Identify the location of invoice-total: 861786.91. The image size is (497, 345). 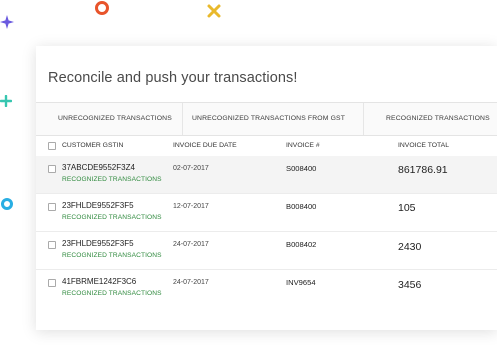
(423, 170).